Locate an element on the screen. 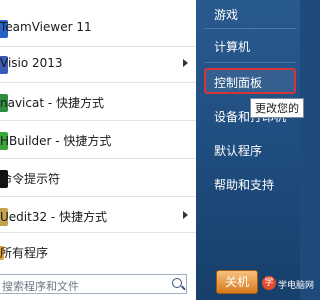 The width and height of the screenshot is (320, 300). program-navicat: navicat - 快捷方式 is located at coordinates (98, 103).